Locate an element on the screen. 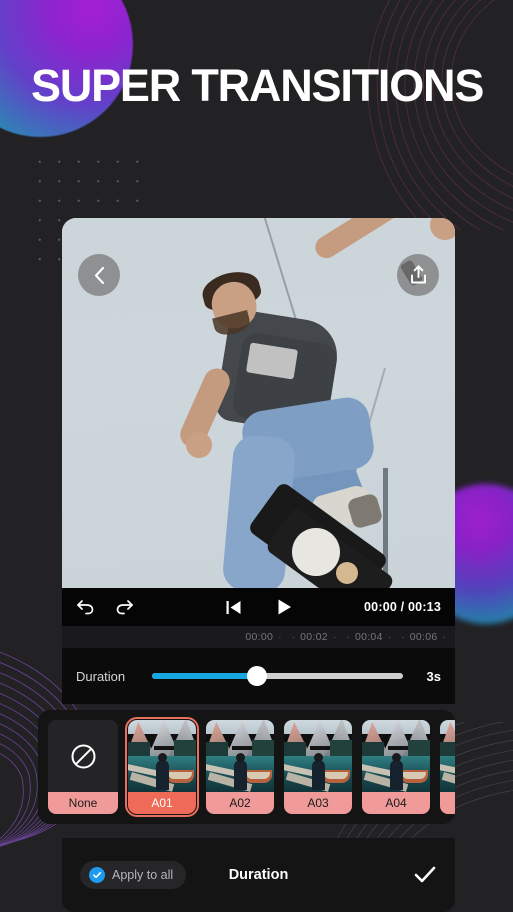 This screenshot has width=513, height=912. transition-label: A04 is located at coordinates (396, 803).